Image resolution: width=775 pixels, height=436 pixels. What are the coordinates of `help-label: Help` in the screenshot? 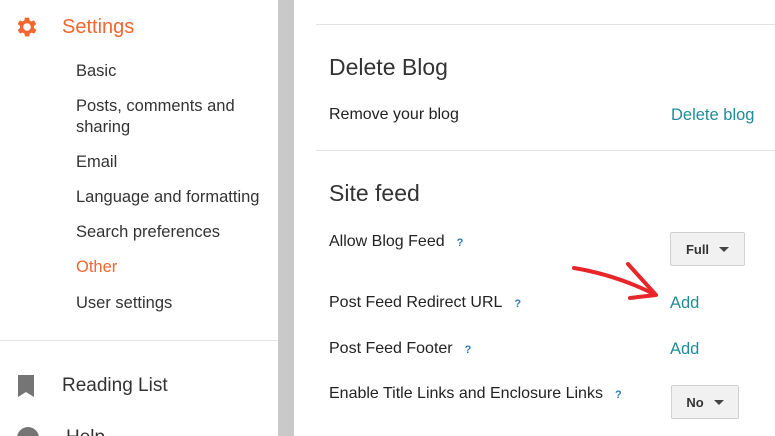 It's located at (85, 431).